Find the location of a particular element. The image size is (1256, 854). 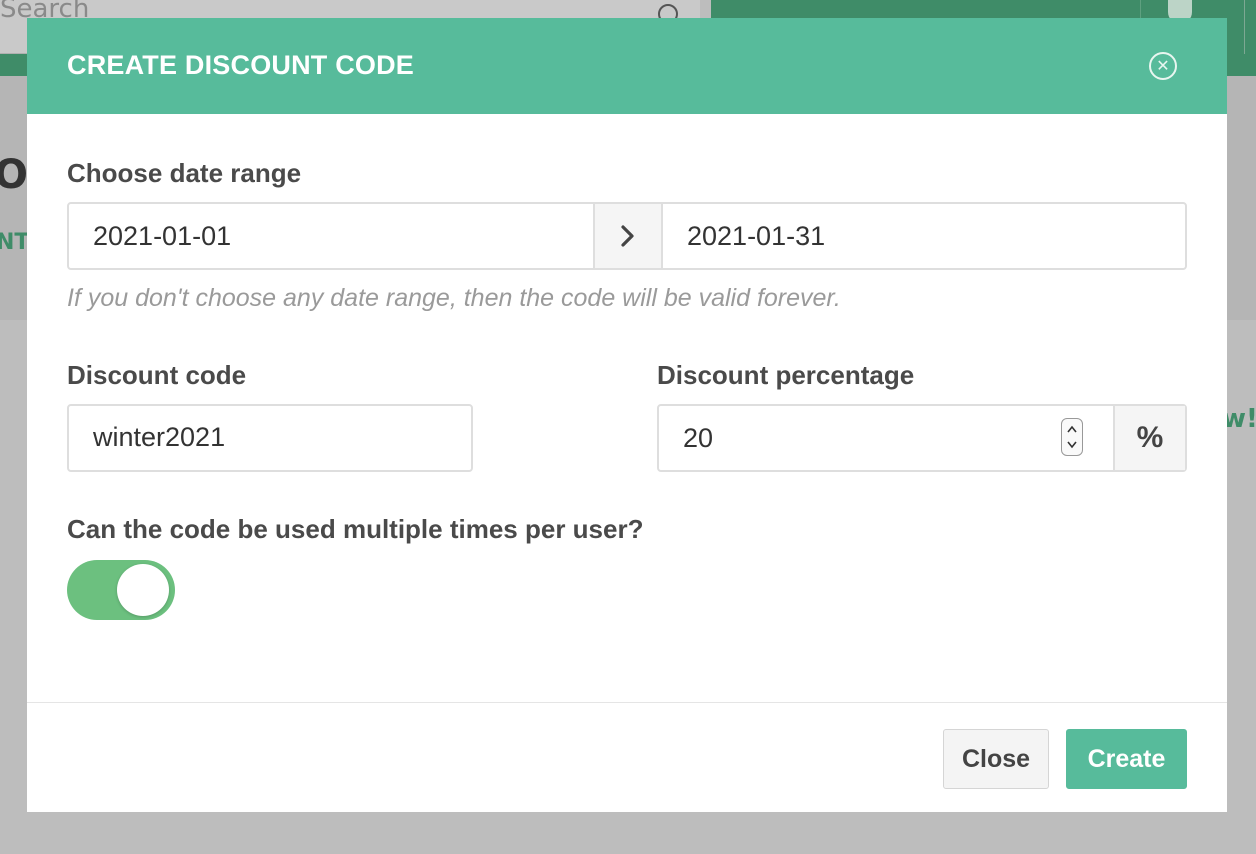

date-range-separator is located at coordinates (628, 236).